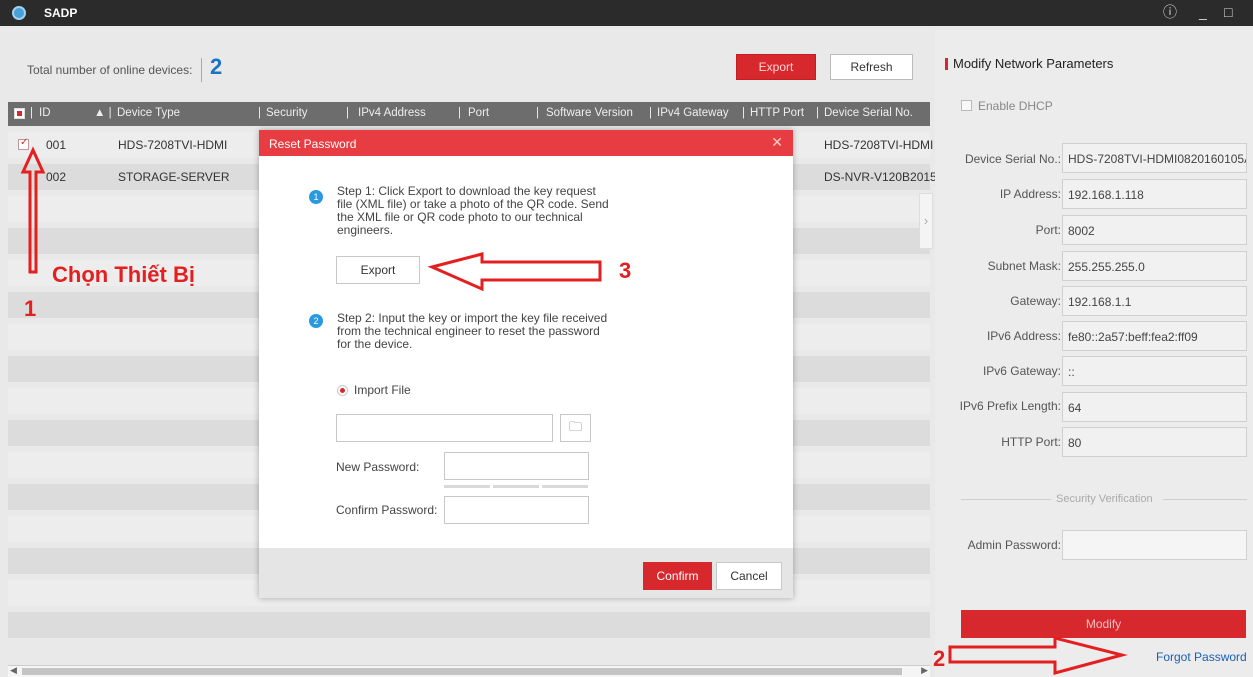 Image resolution: width=1253 pixels, height=677 pixels. What do you see at coordinates (1104, 499) in the screenshot?
I see `security-verification-label: Security Verification` at bounding box center [1104, 499].